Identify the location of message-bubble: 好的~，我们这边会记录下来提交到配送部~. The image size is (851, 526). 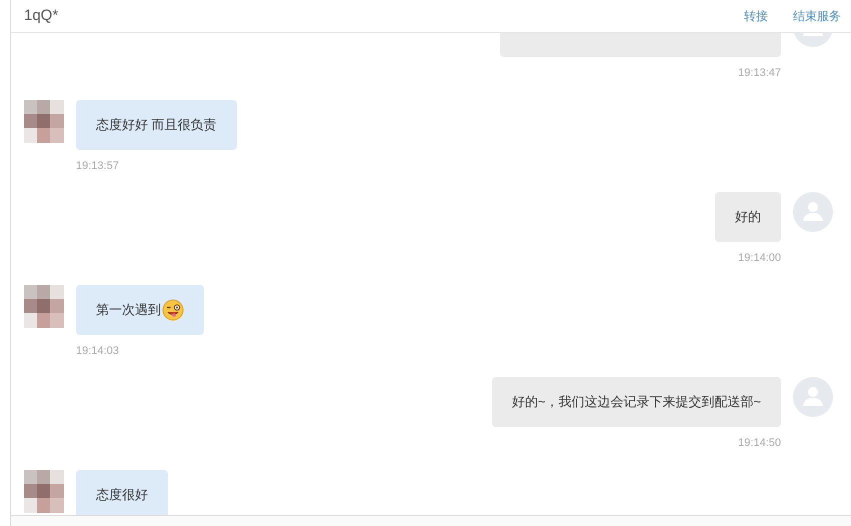
(636, 402).